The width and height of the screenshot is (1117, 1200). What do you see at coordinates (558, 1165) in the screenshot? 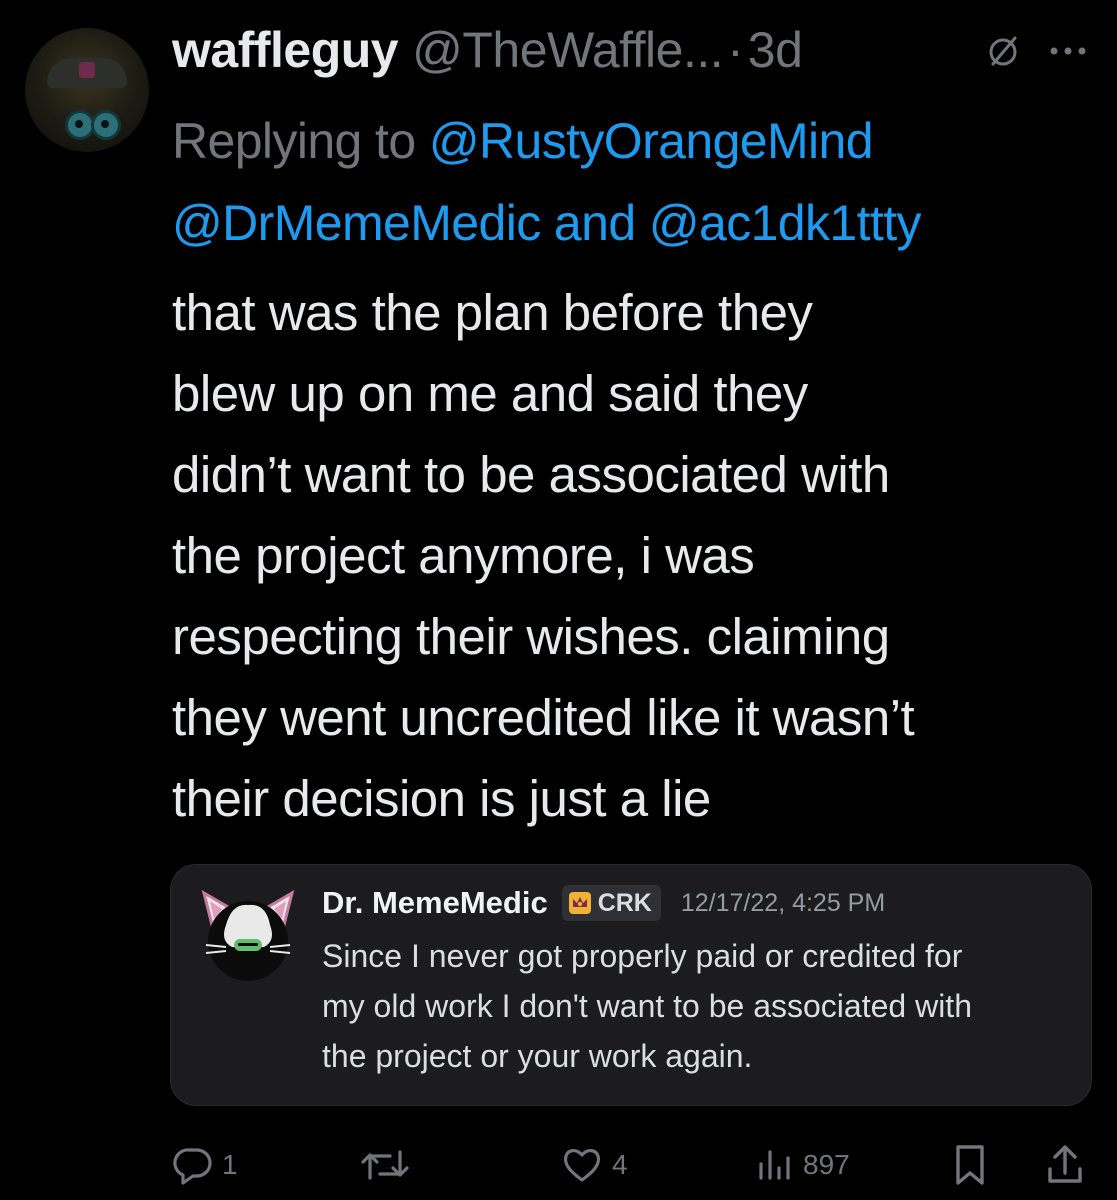
I see `tweet-actions: 1 4 897` at bounding box center [558, 1165].